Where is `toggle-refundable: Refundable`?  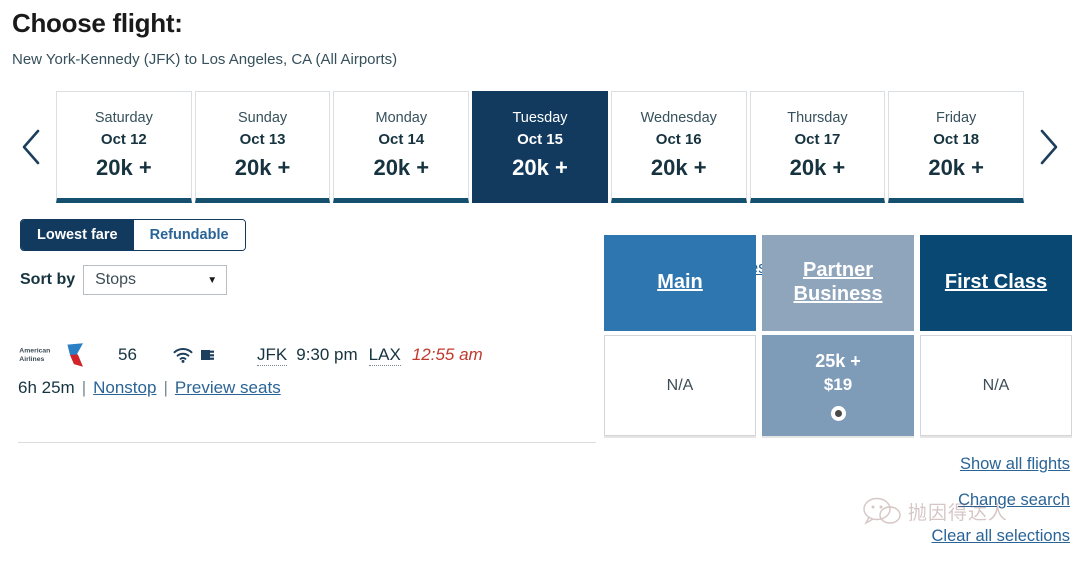
toggle-refundable: Refundable is located at coordinates (189, 235).